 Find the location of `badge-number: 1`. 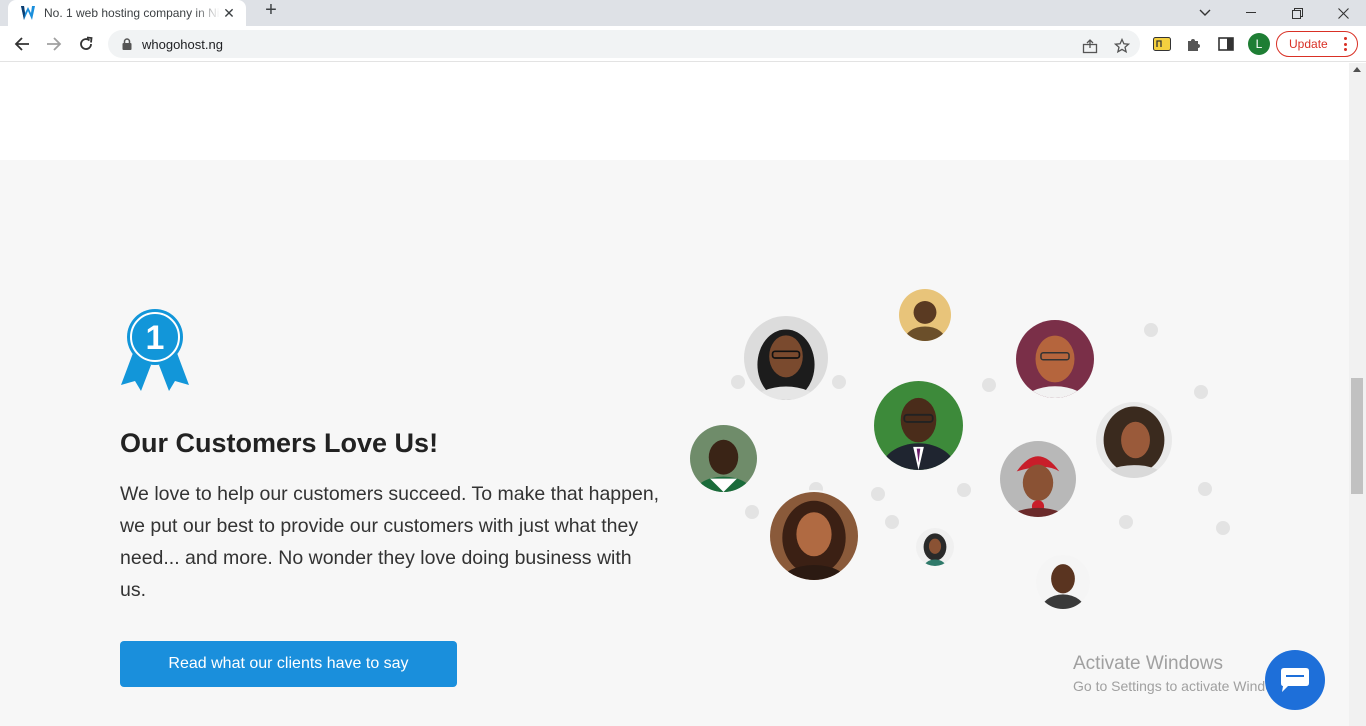

badge-number: 1 is located at coordinates (155, 338).